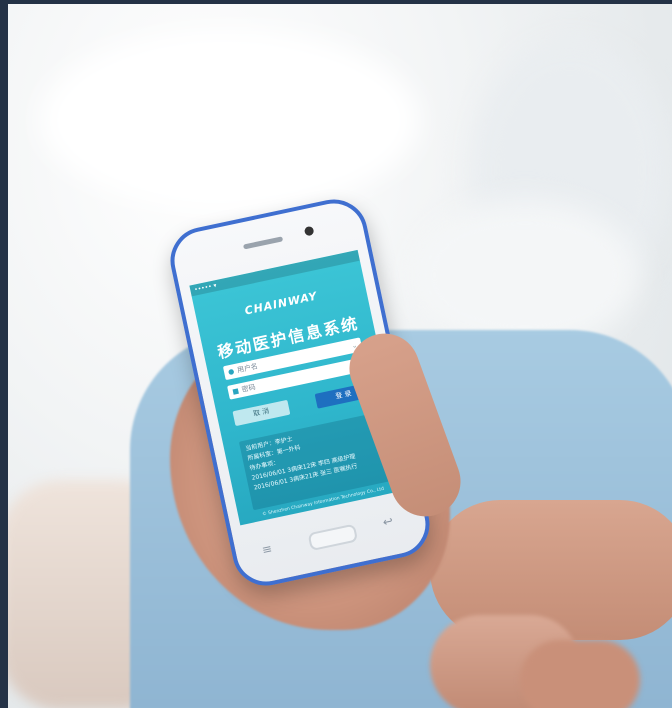  I want to click on frame-edge-left, so click(4, 354).